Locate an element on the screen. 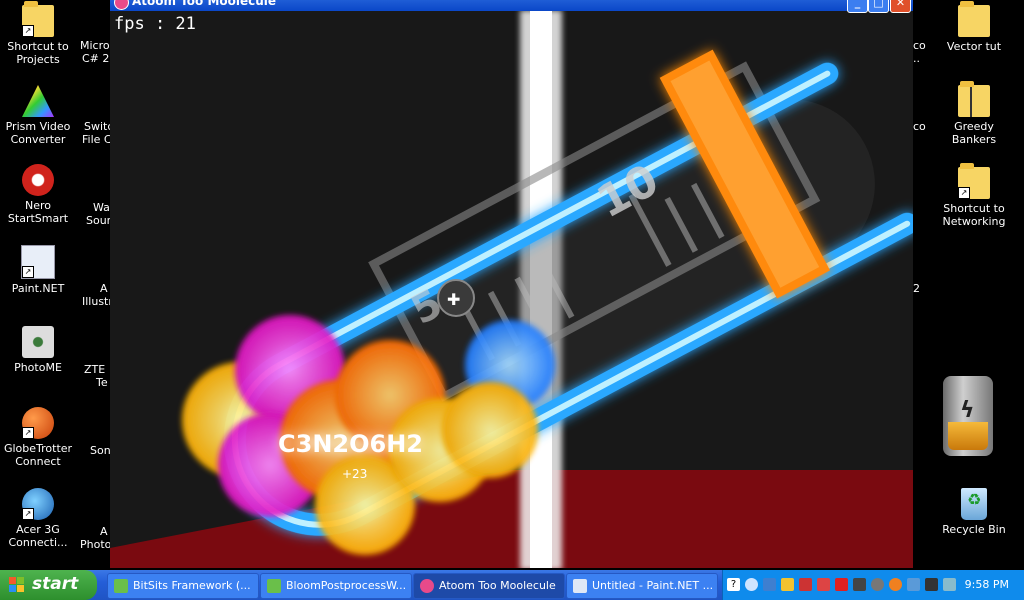 This screenshot has width=1024, height=600. nero-icon is located at coordinates (38, 180).